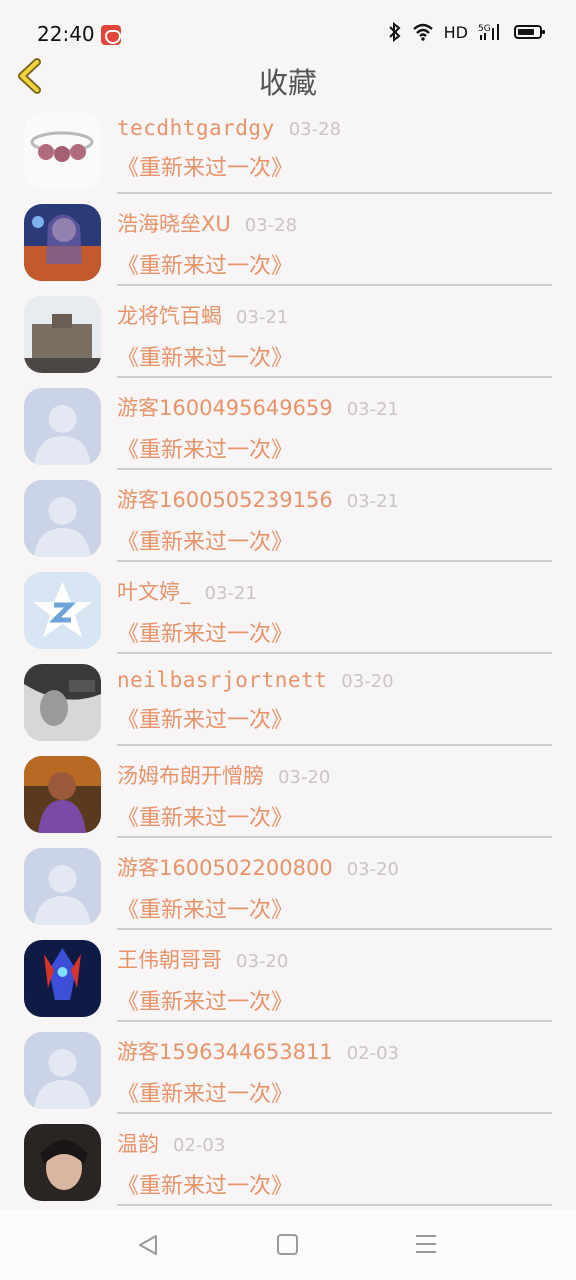 The image size is (576, 1280). I want to click on name-line: 王伟朝哥哥 03-20, so click(334, 959).